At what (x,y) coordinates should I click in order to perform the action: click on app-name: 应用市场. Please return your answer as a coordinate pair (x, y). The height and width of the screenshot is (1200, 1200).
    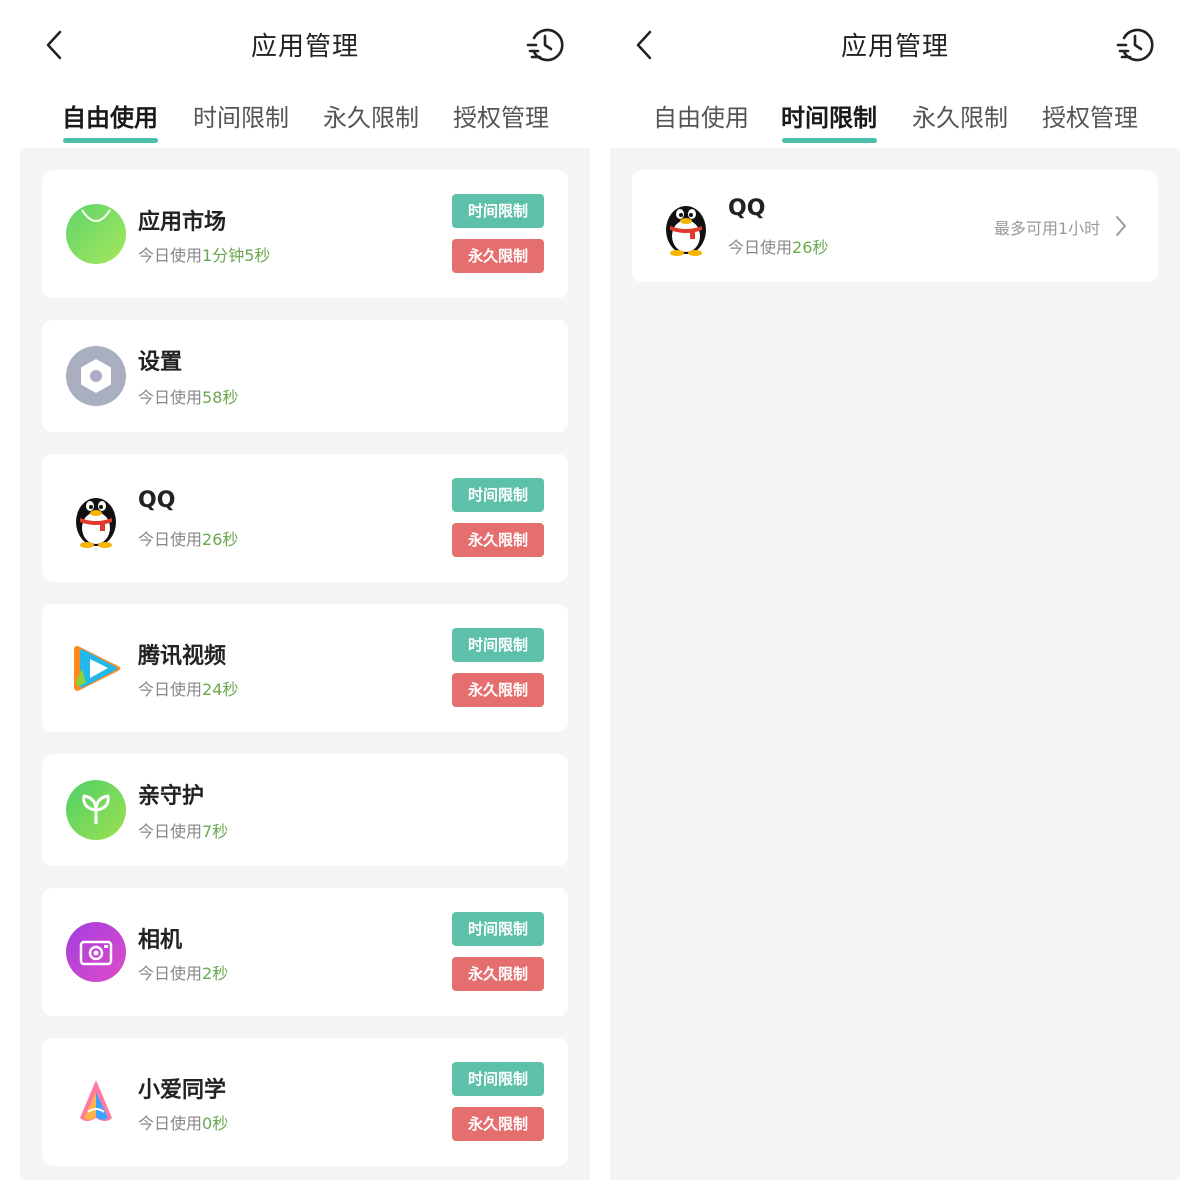
    Looking at the image, I should click on (182, 222).